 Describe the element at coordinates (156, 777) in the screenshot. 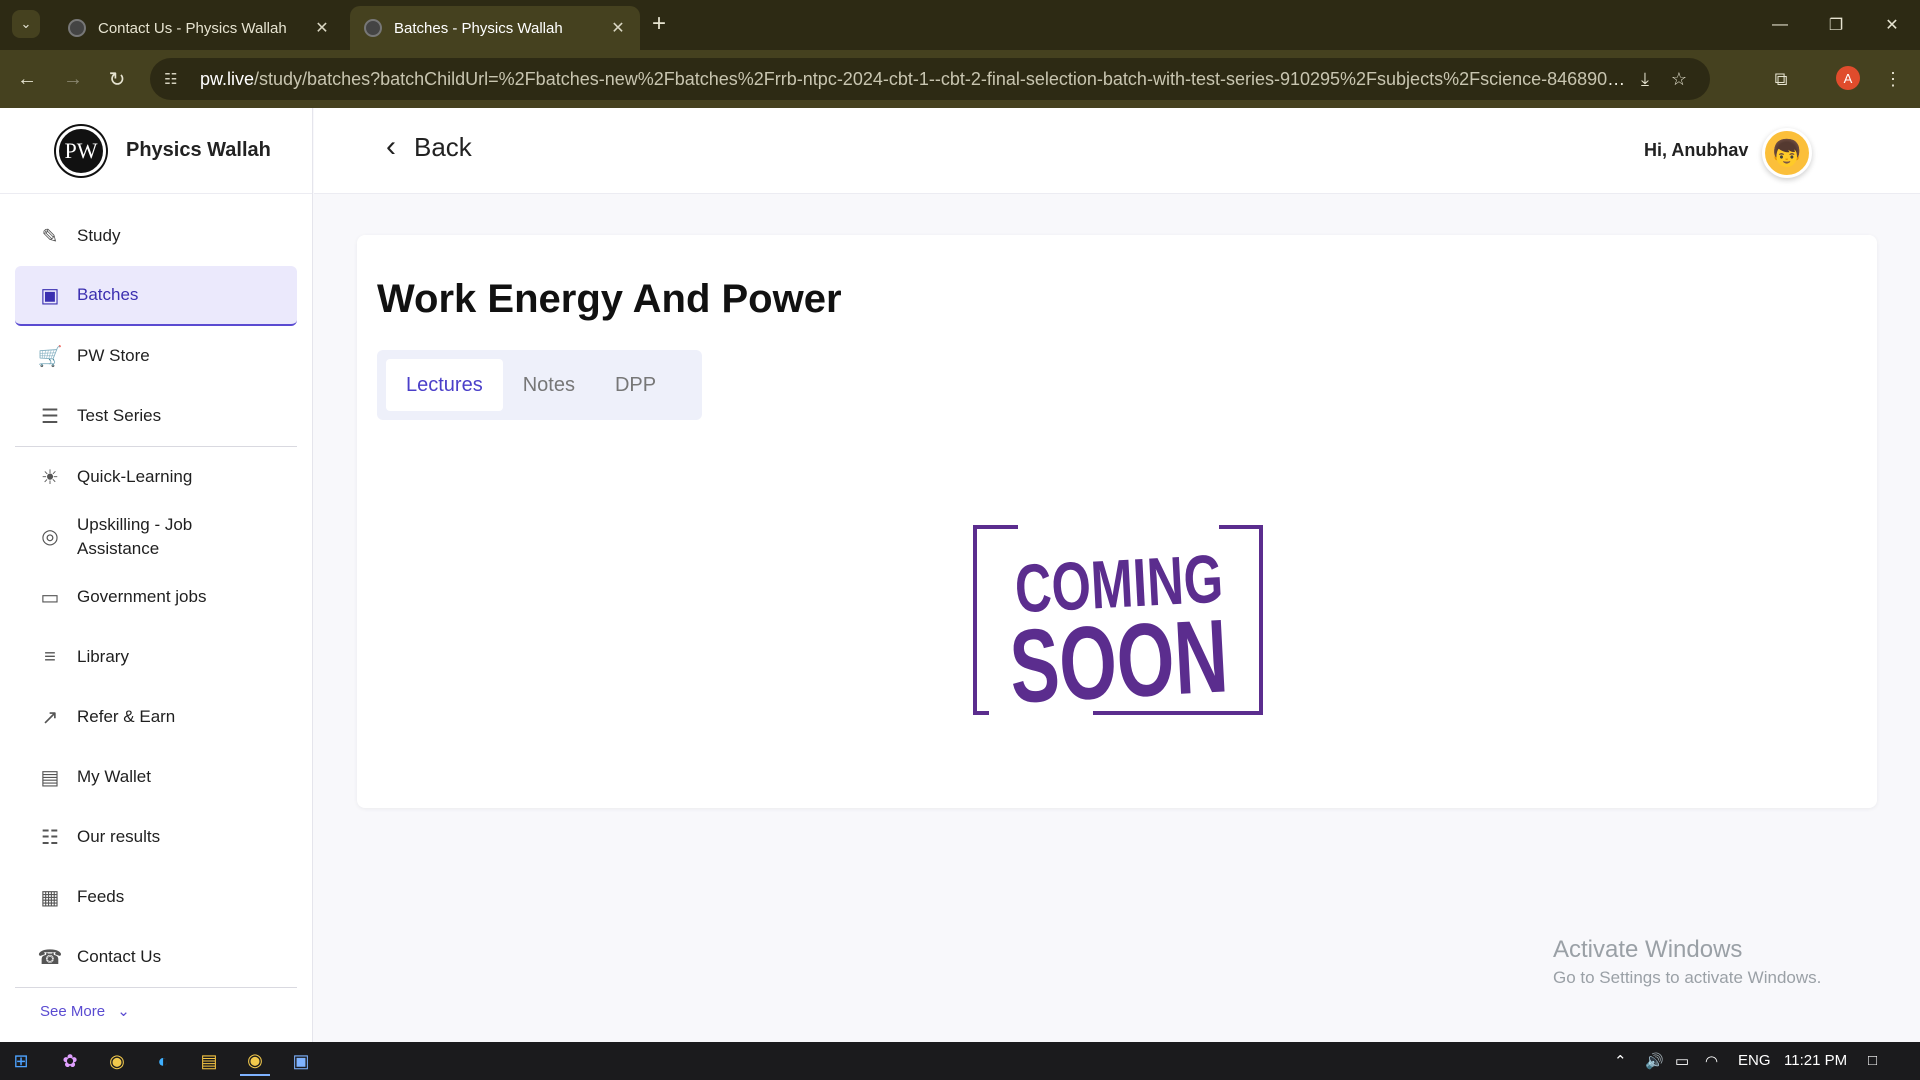

I see `sidebar-item-my-wallet: ▤ My Wallet` at that location.